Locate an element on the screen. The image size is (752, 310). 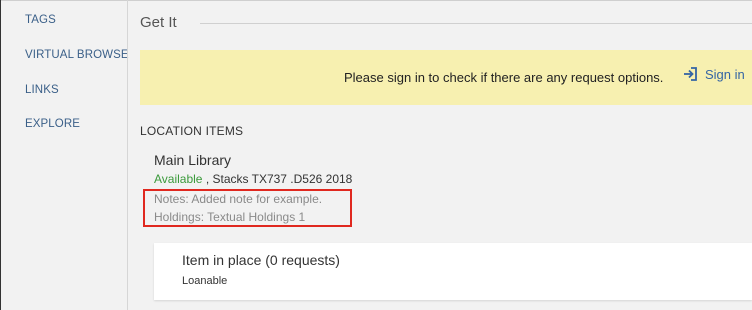
section-divider is located at coordinates (476, 23).